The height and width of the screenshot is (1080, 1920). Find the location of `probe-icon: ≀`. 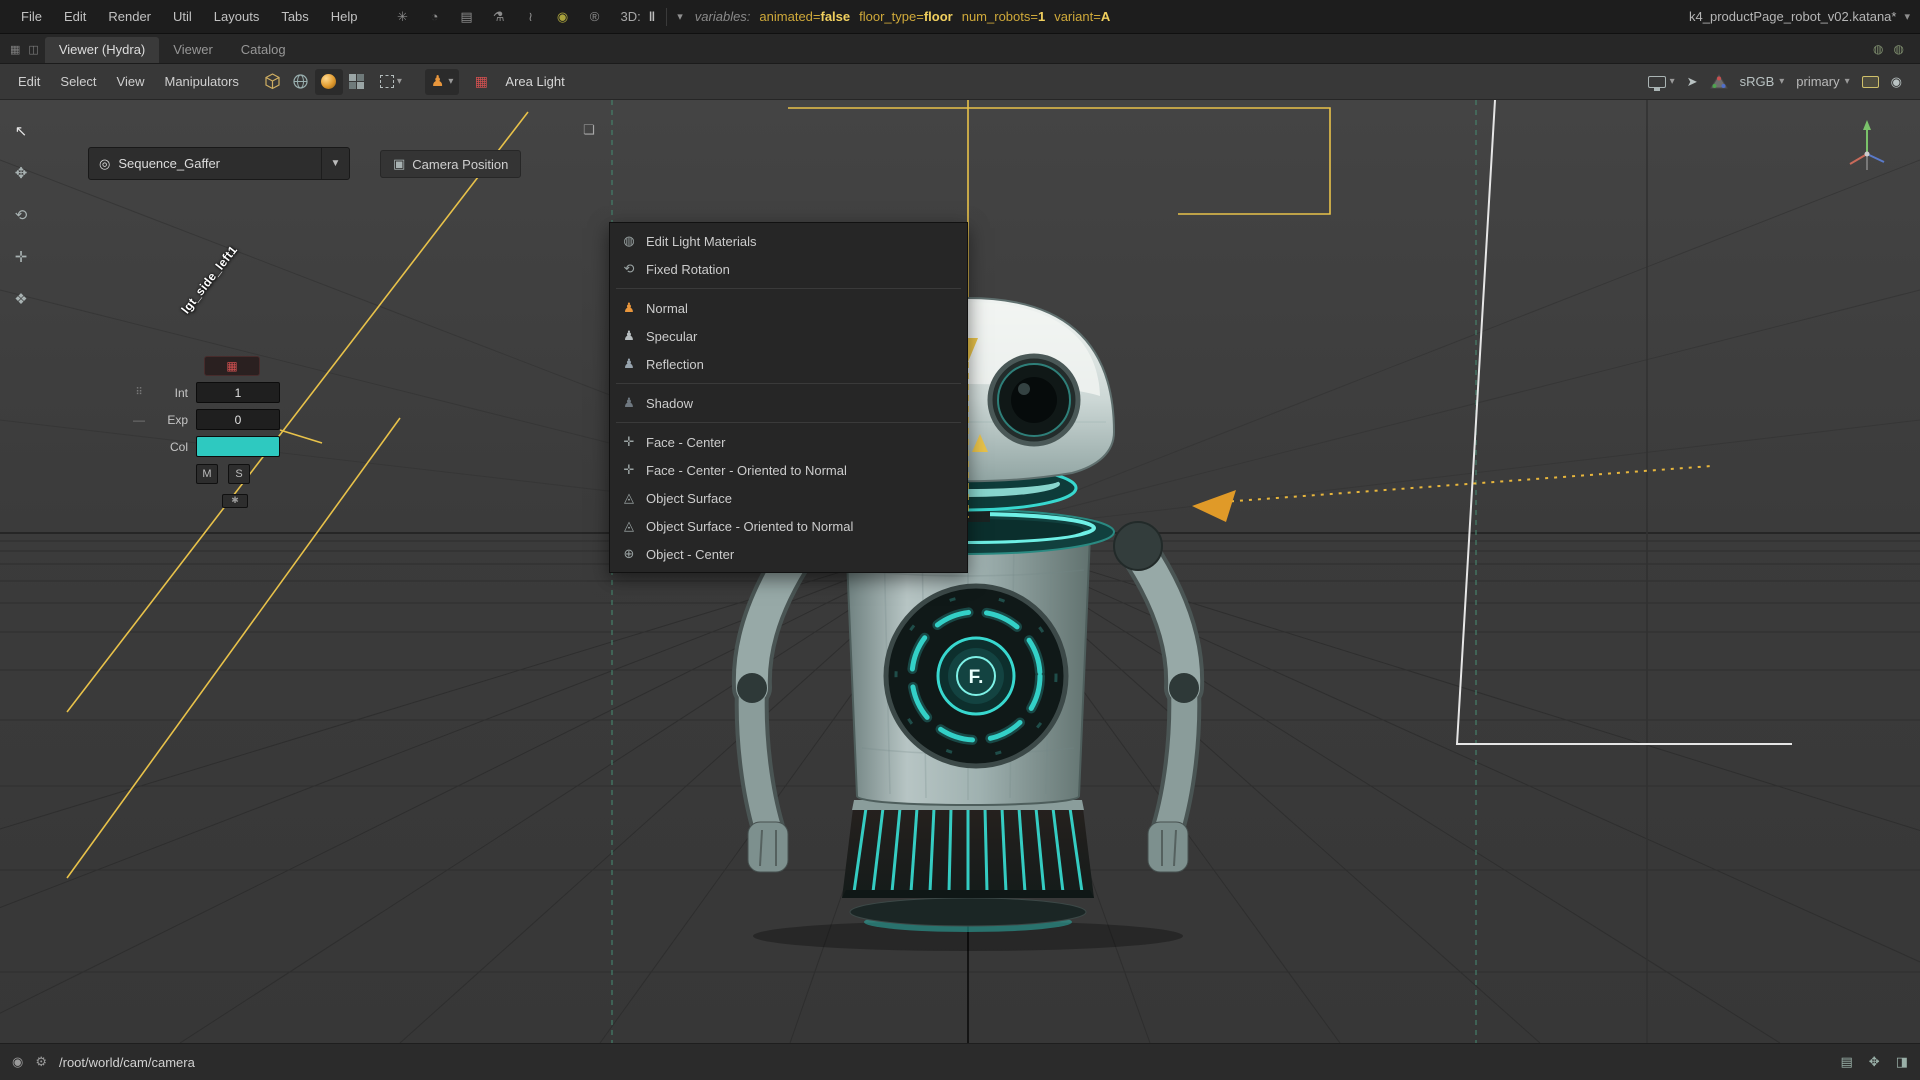

probe-icon: ≀ is located at coordinates (531, 17).